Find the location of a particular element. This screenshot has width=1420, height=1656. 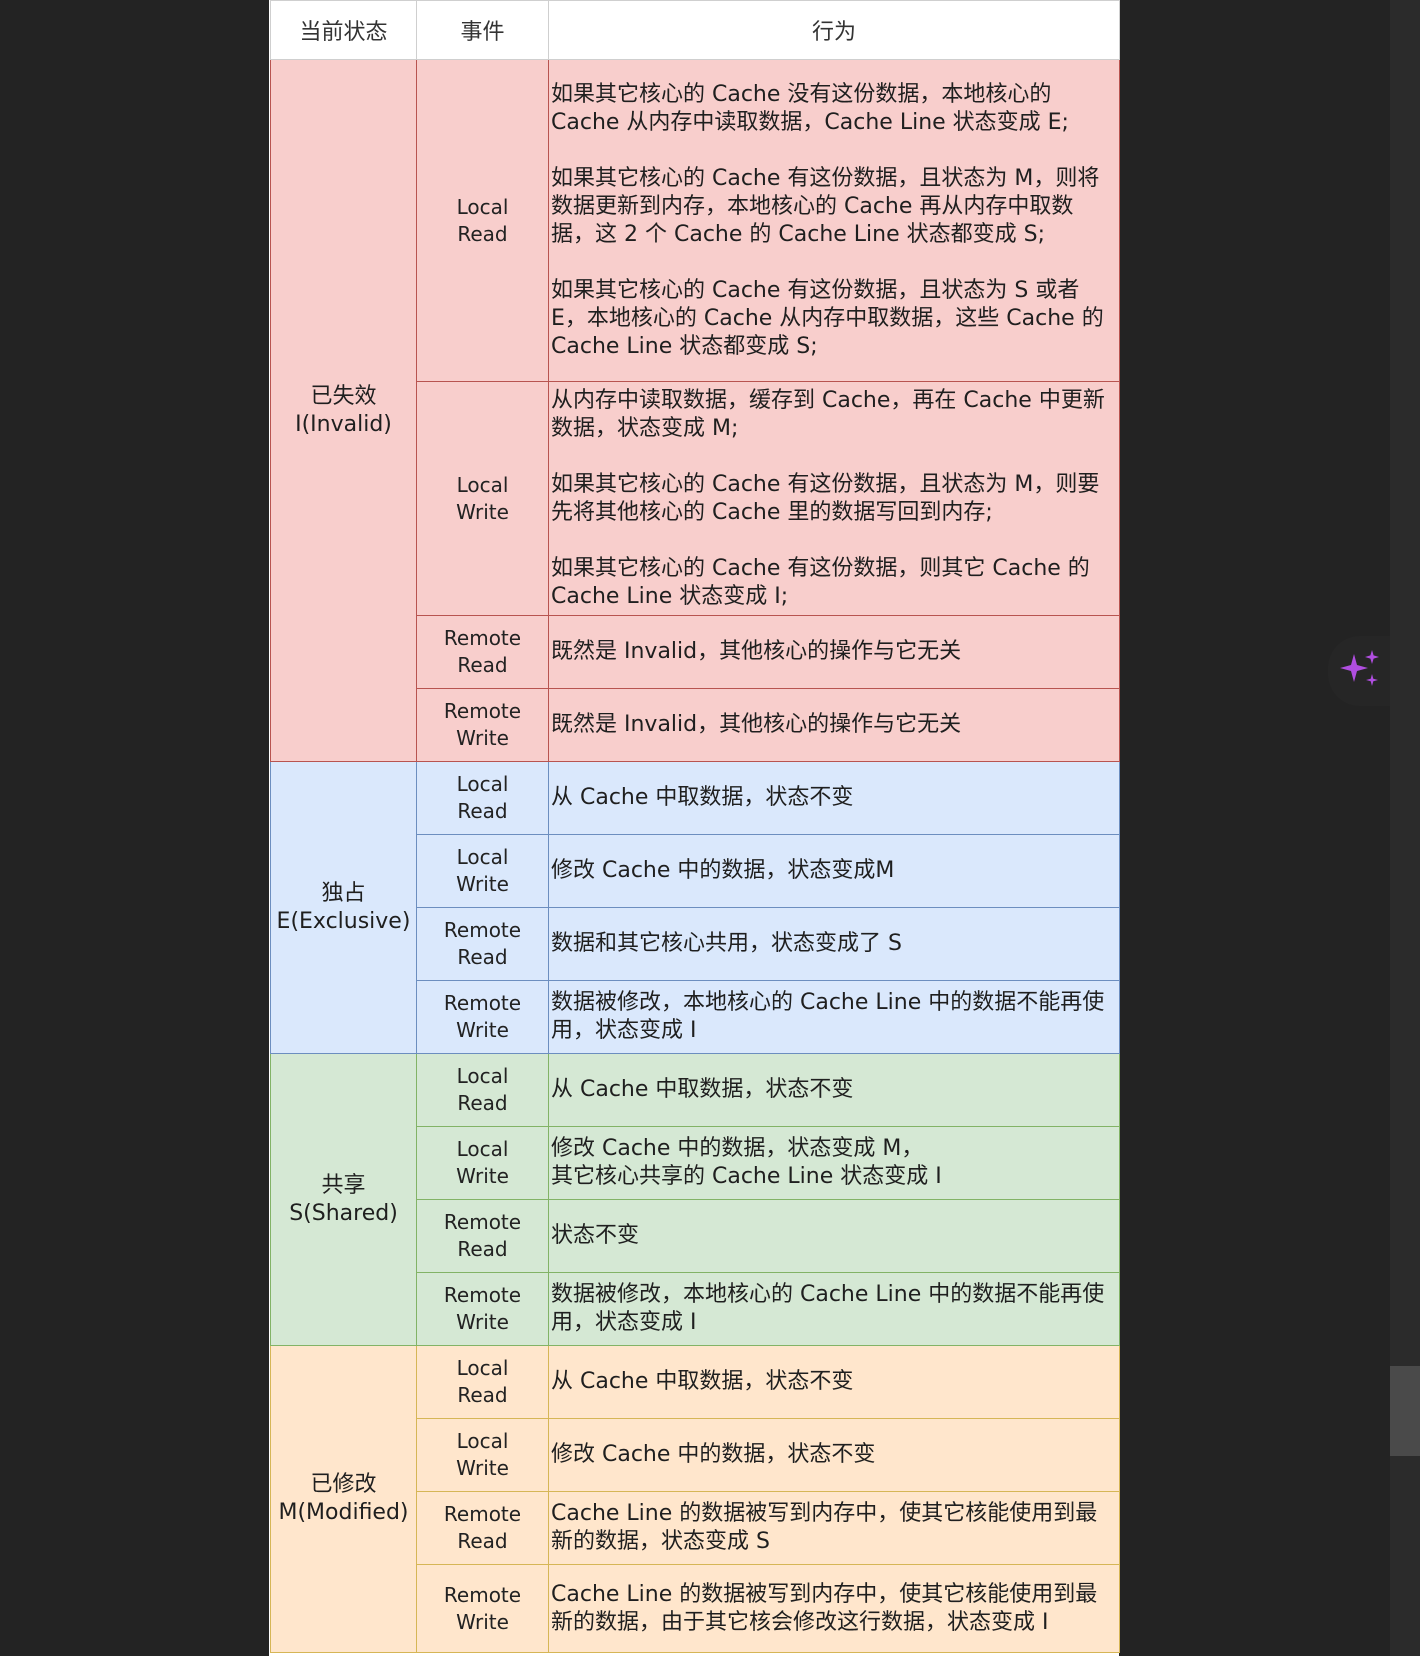

state-name: 已修改 is located at coordinates (343, 1484).